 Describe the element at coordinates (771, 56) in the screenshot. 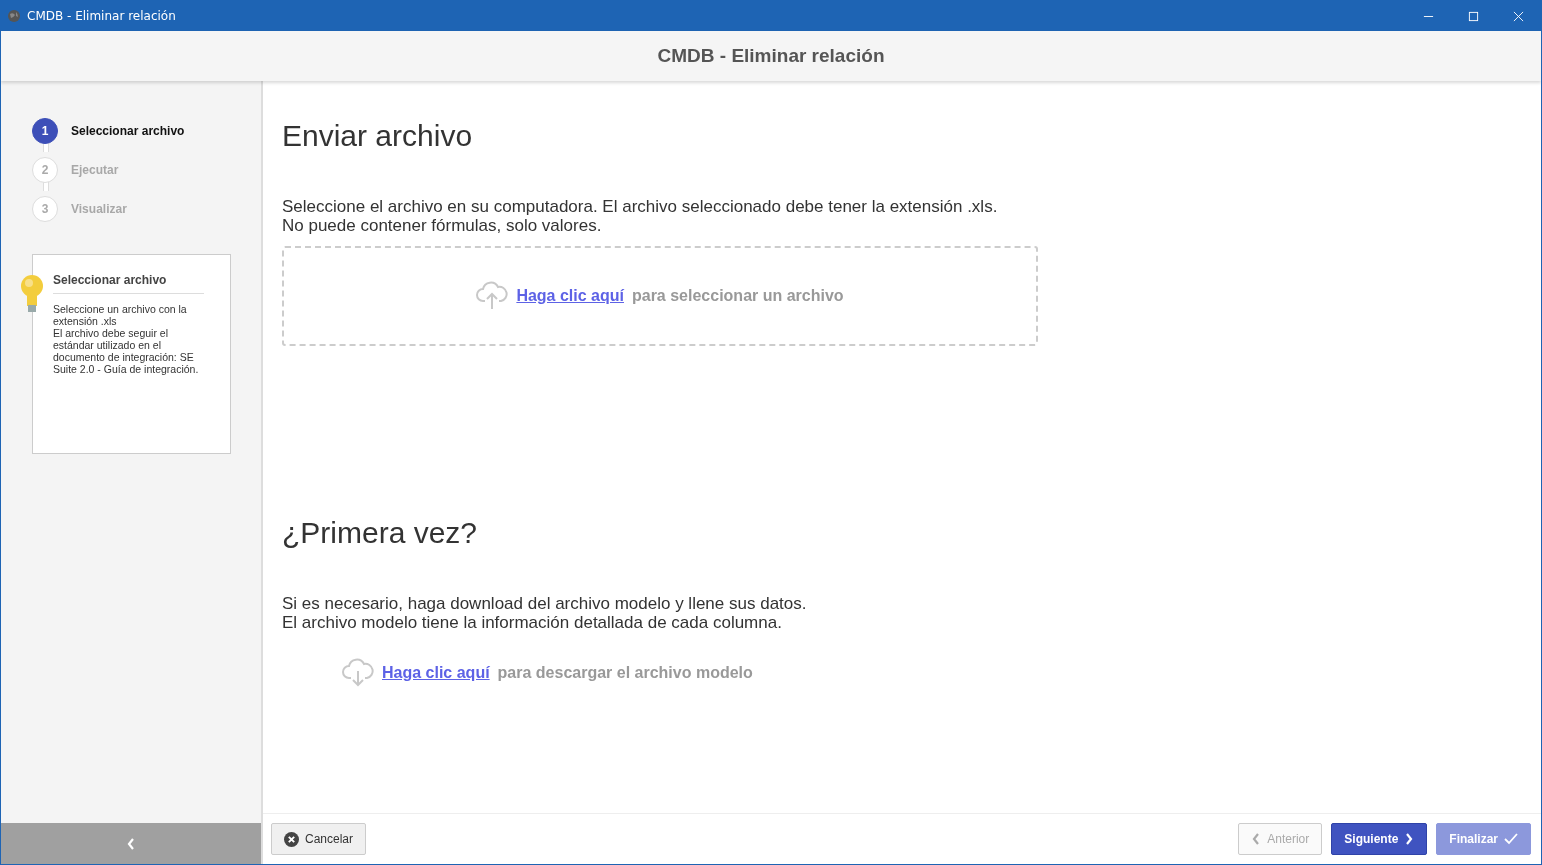

I see `page-title: CMDB - Eliminar relación` at that location.